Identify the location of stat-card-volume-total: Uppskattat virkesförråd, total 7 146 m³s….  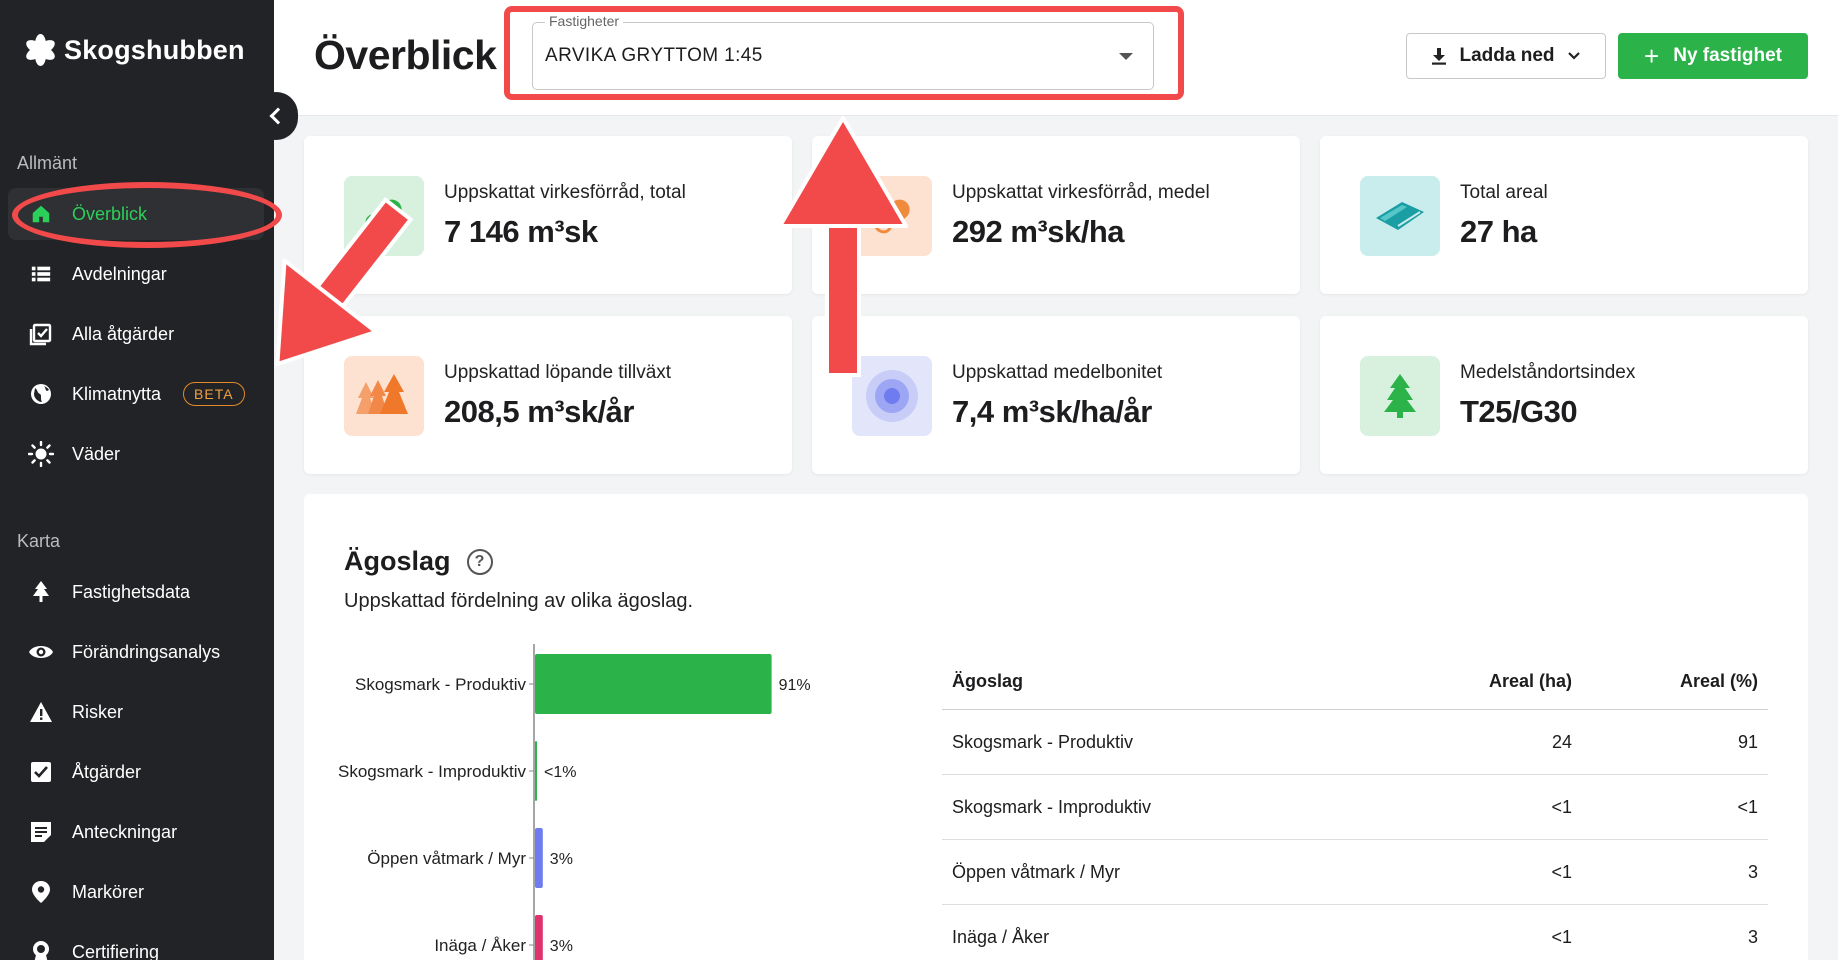
(548, 215).